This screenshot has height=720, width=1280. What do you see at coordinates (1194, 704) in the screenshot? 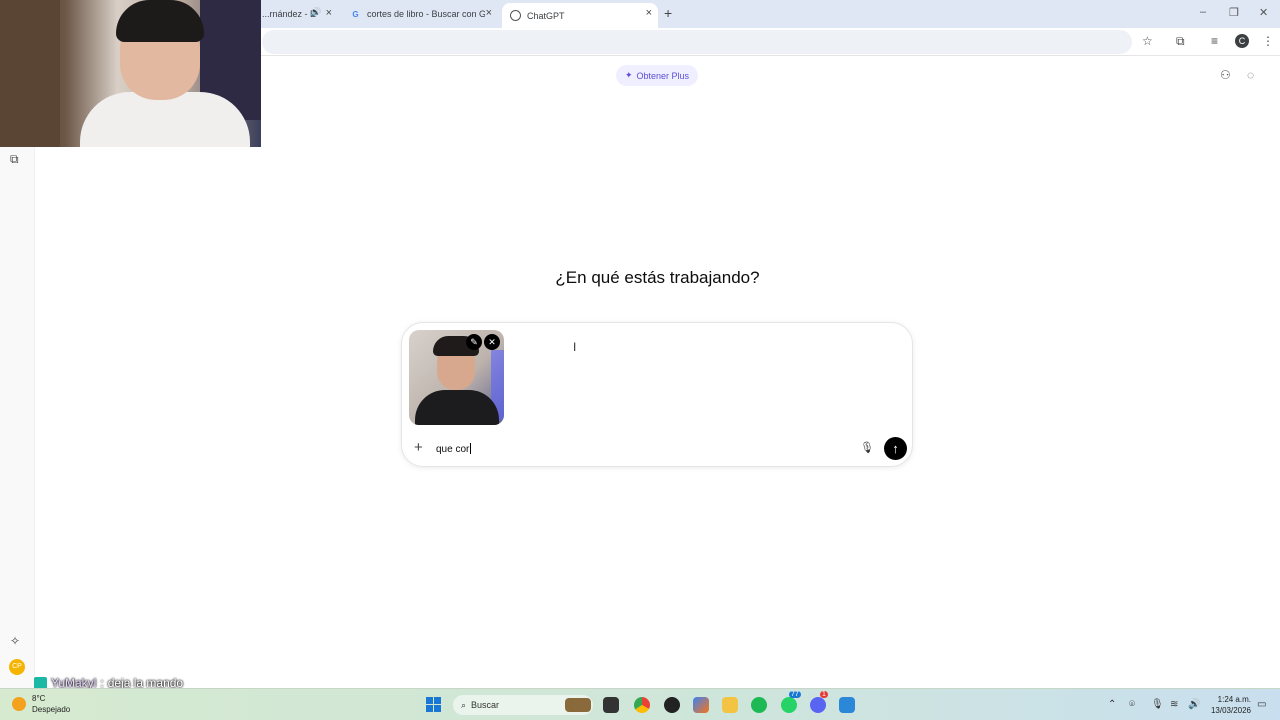
I see `volume-icon: 🔊` at bounding box center [1194, 704].